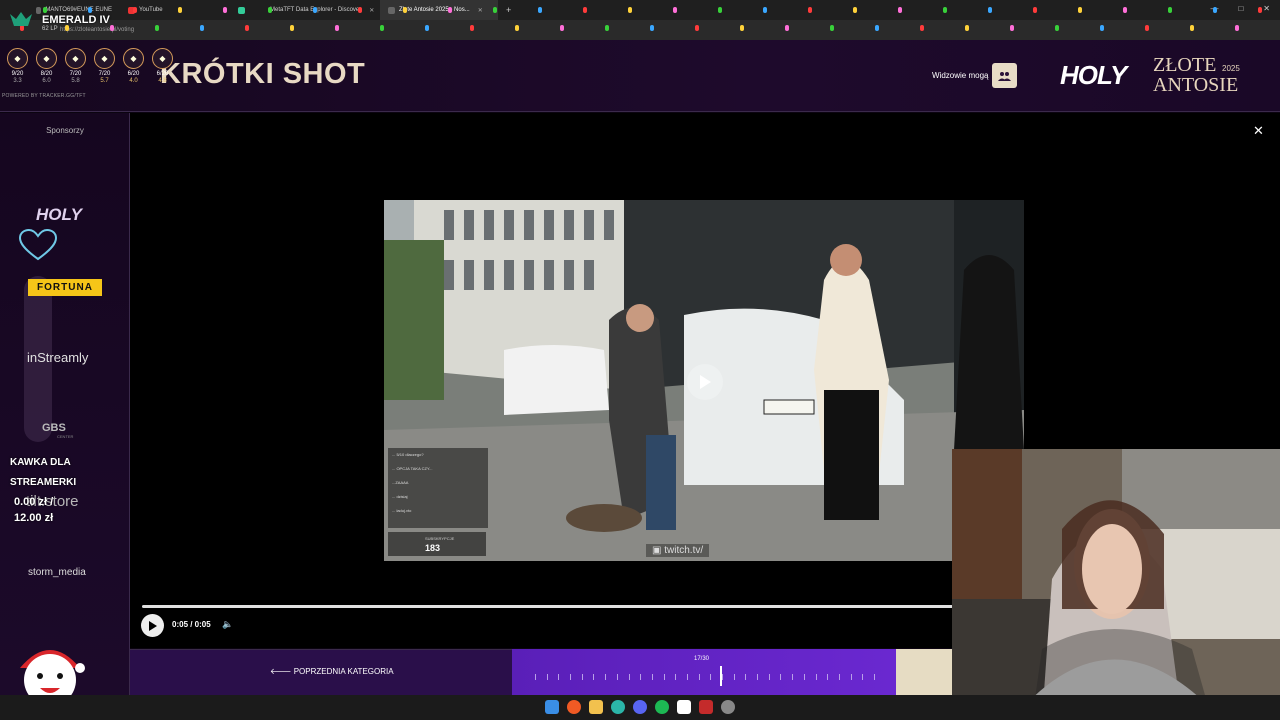 The width and height of the screenshot is (1280, 720). I want to click on brave-icon, so click(574, 707).